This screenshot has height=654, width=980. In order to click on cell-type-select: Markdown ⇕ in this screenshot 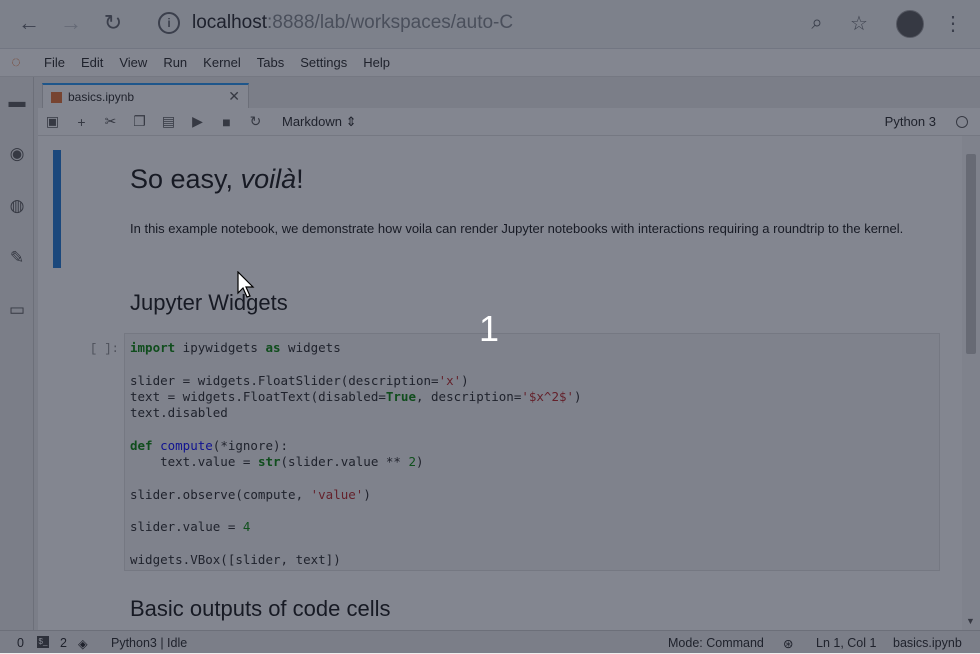, I will do `click(319, 122)`.